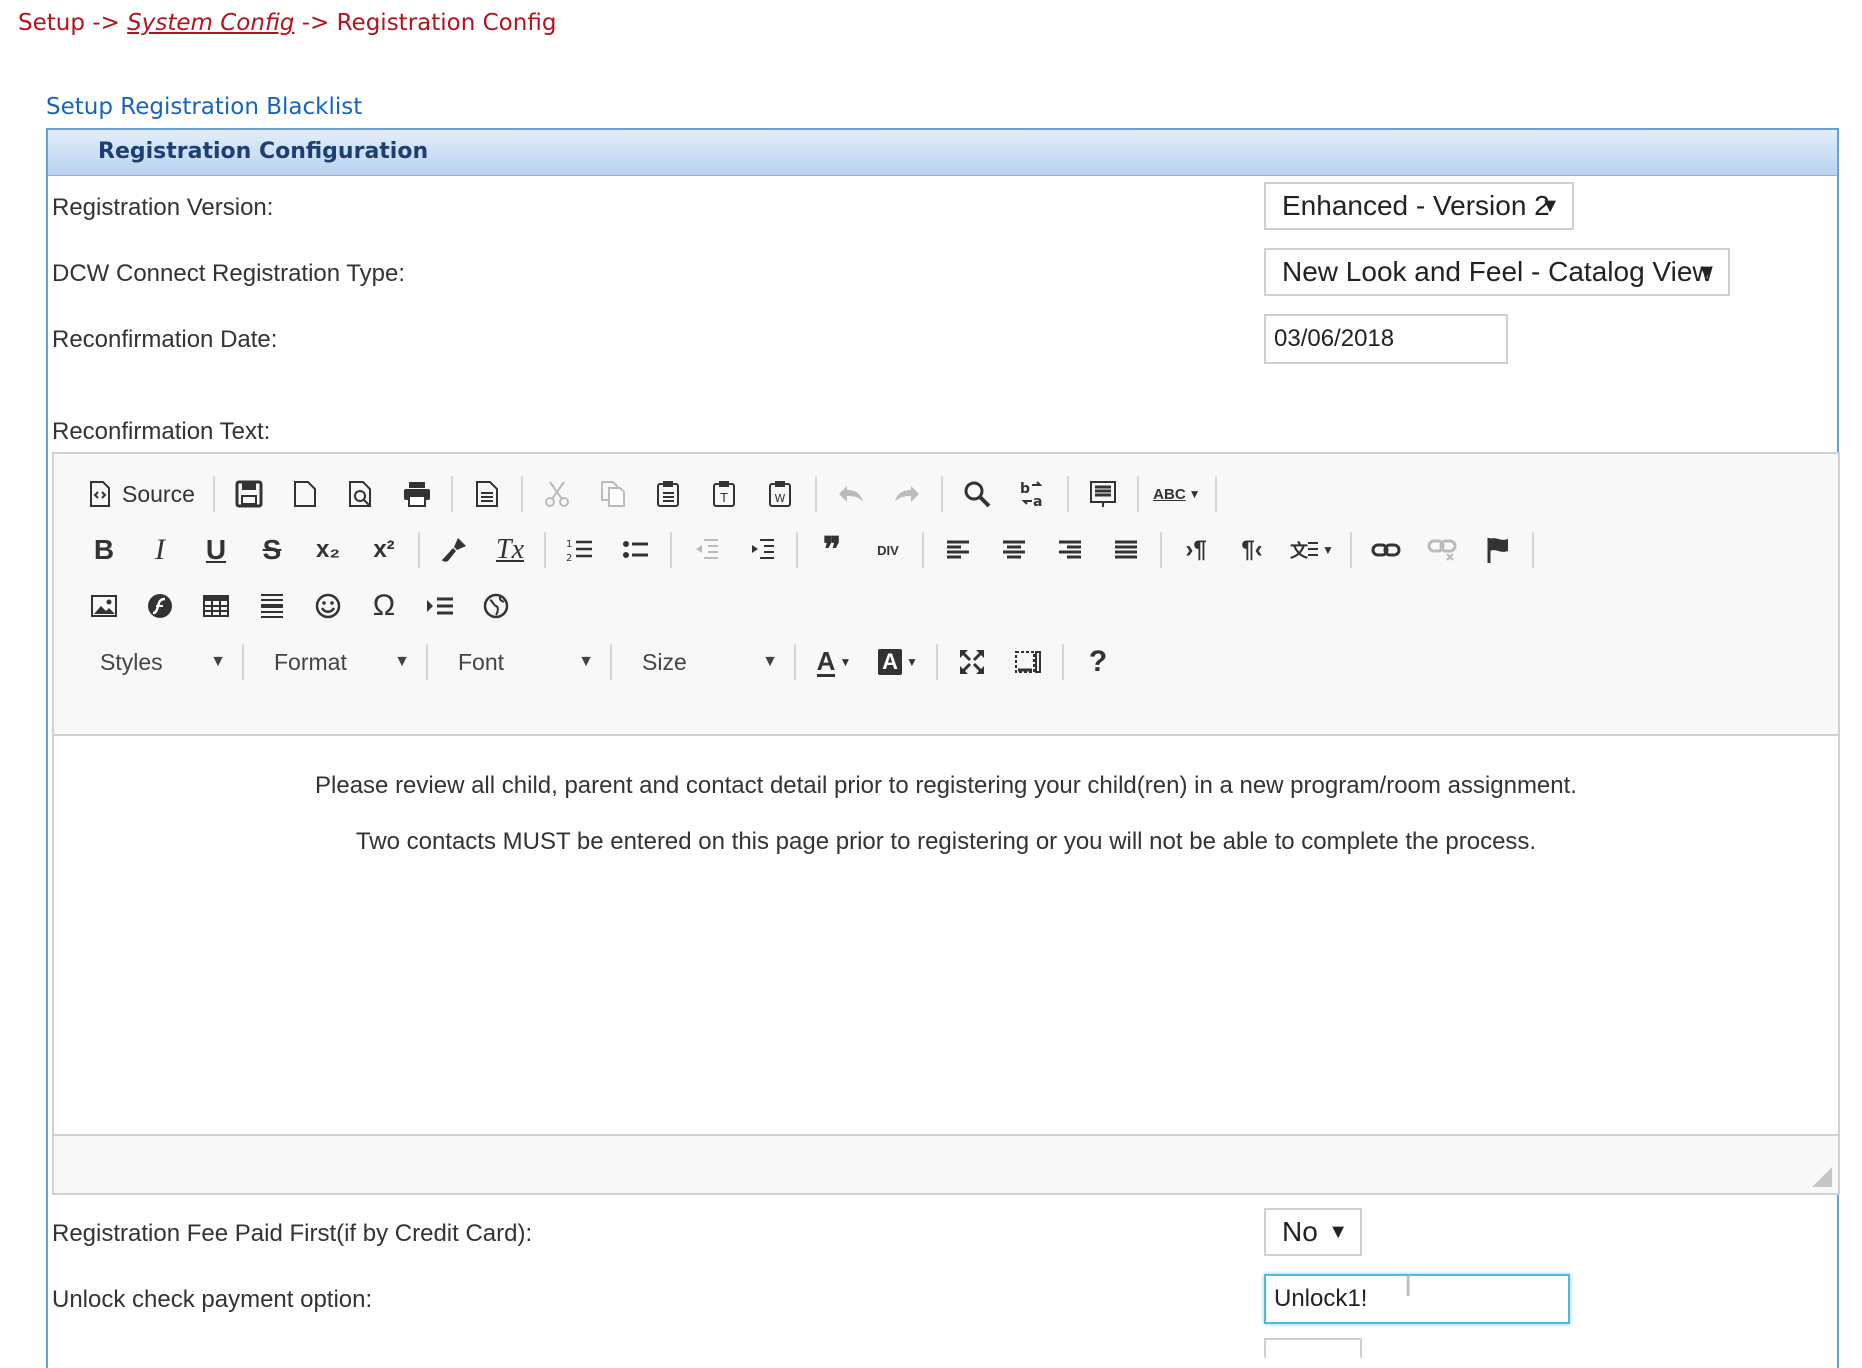 This screenshot has width=1862, height=1368. I want to click on language-icon: 文, so click(1304, 551).